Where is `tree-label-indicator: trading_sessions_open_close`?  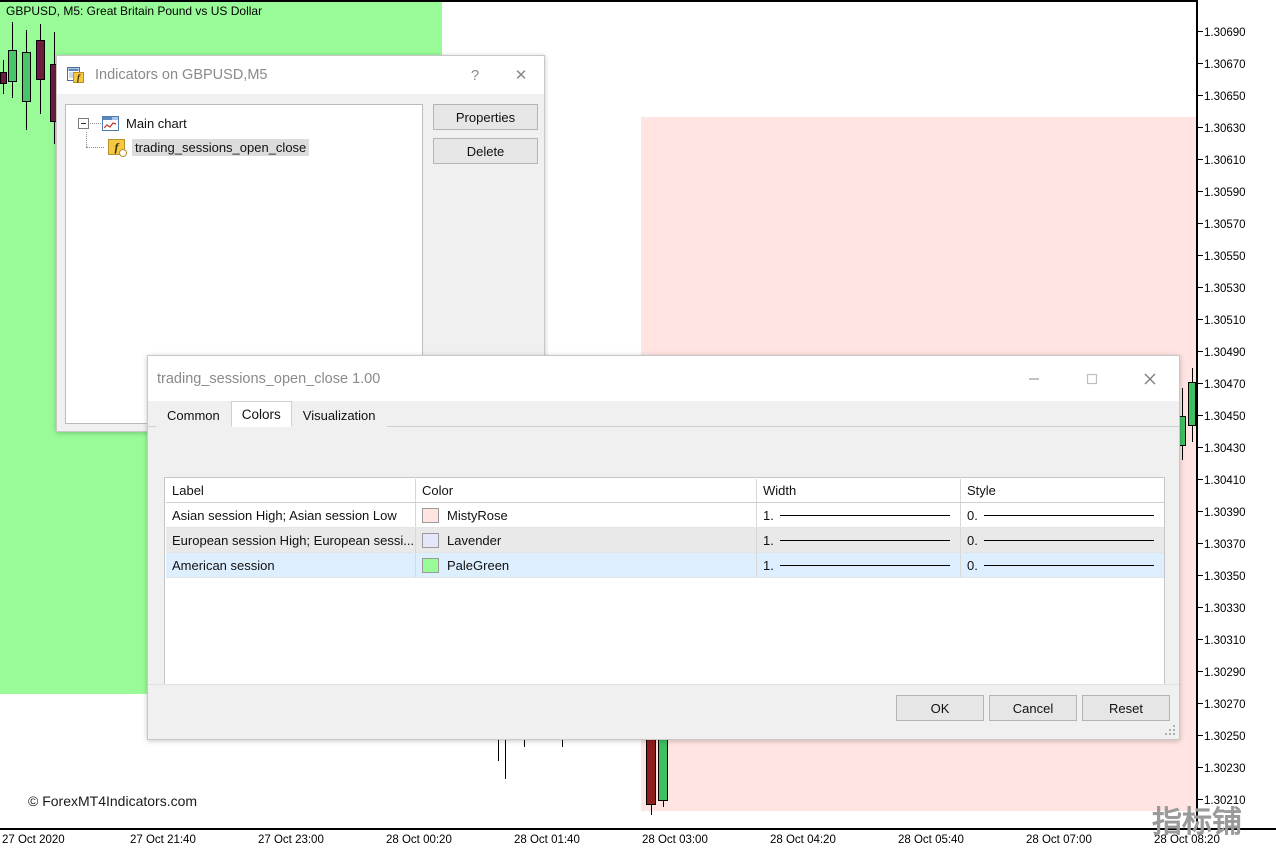 tree-label-indicator: trading_sessions_open_close is located at coordinates (221, 147).